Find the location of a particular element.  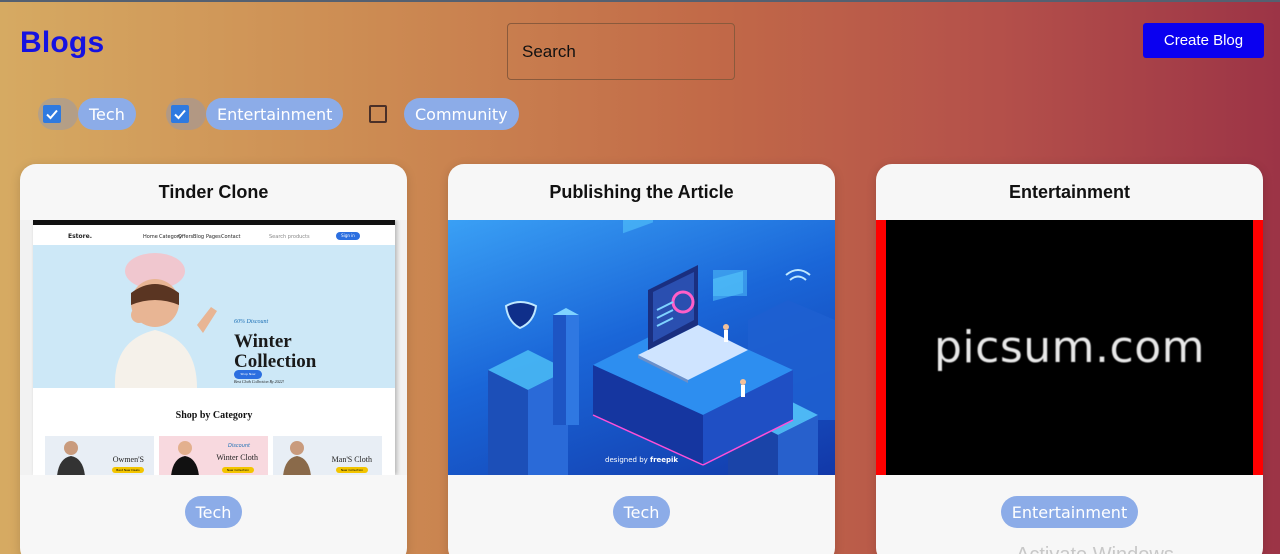

nav-item: Offers is located at coordinates (186, 237).